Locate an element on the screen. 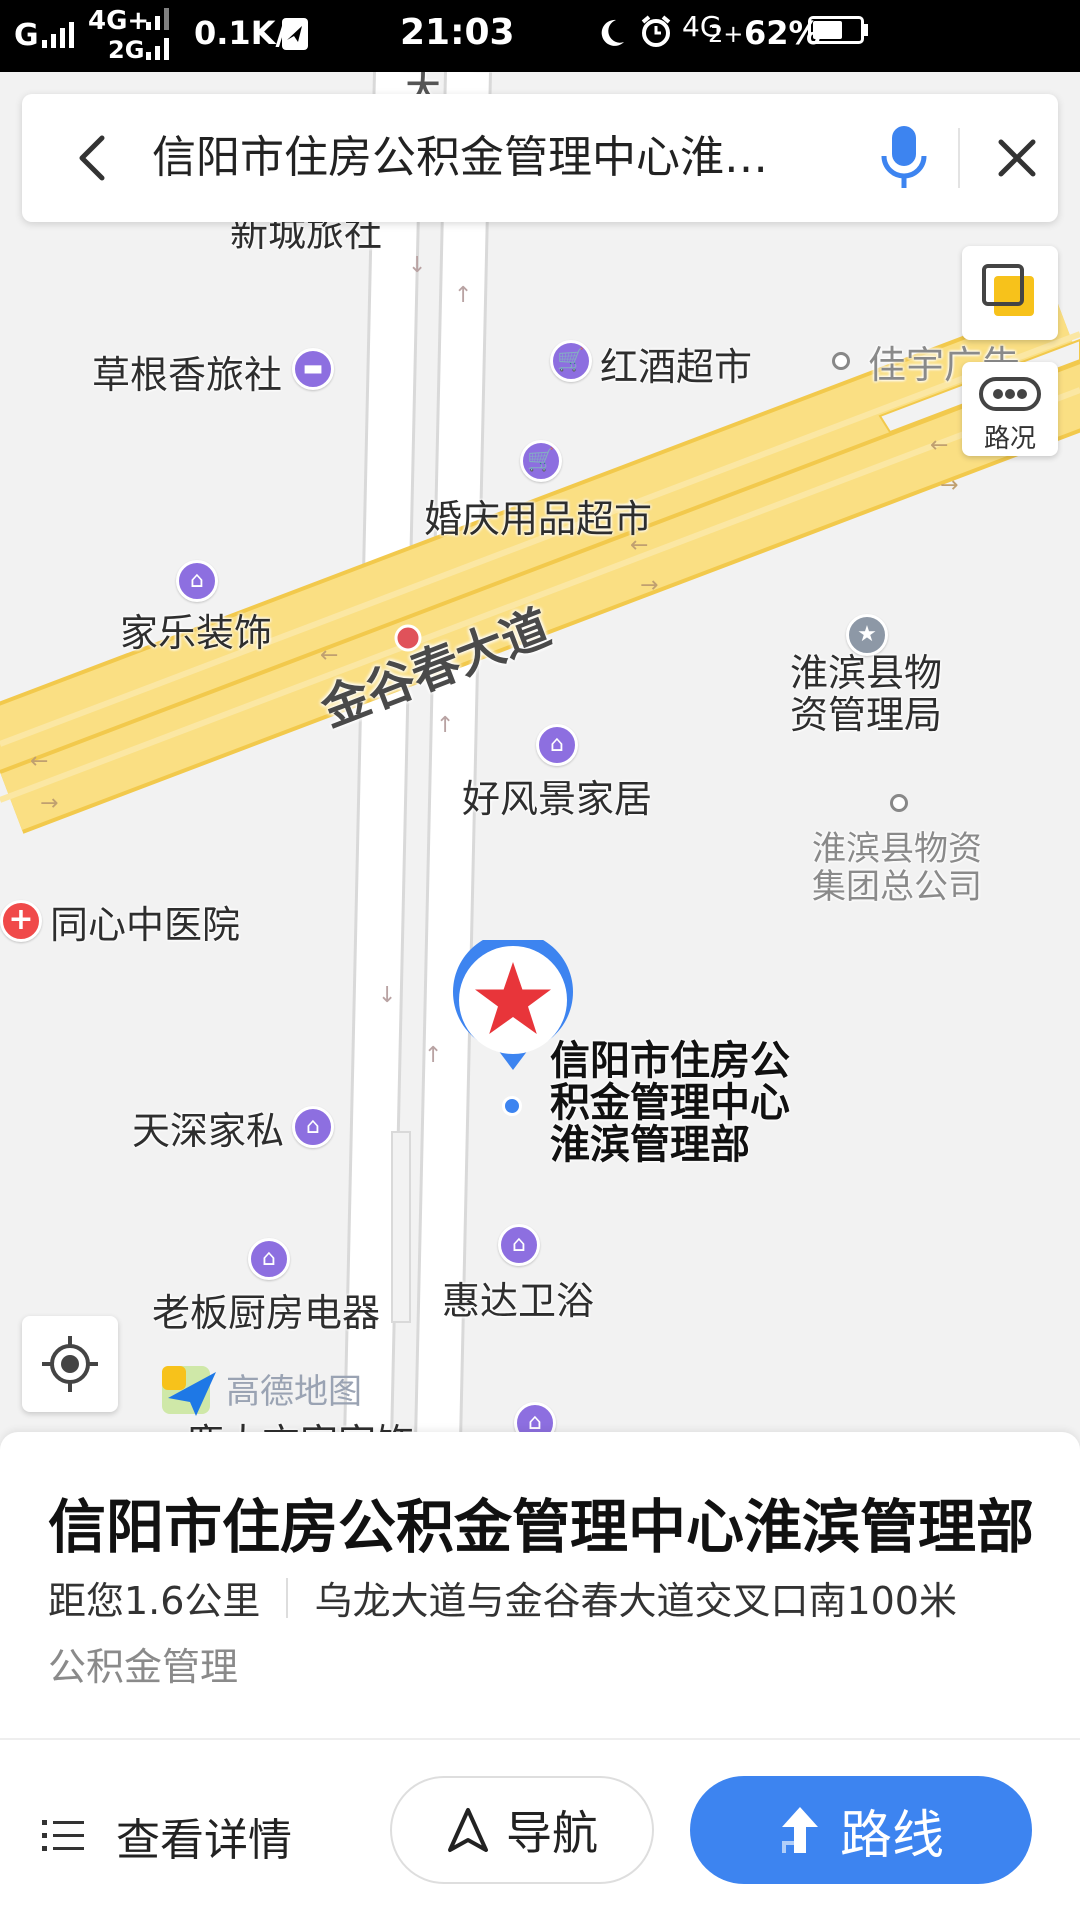 Image resolution: width=1080 pixels, height=1920 pixels. network-type-bottom: 2G is located at coordinates (126, 50).